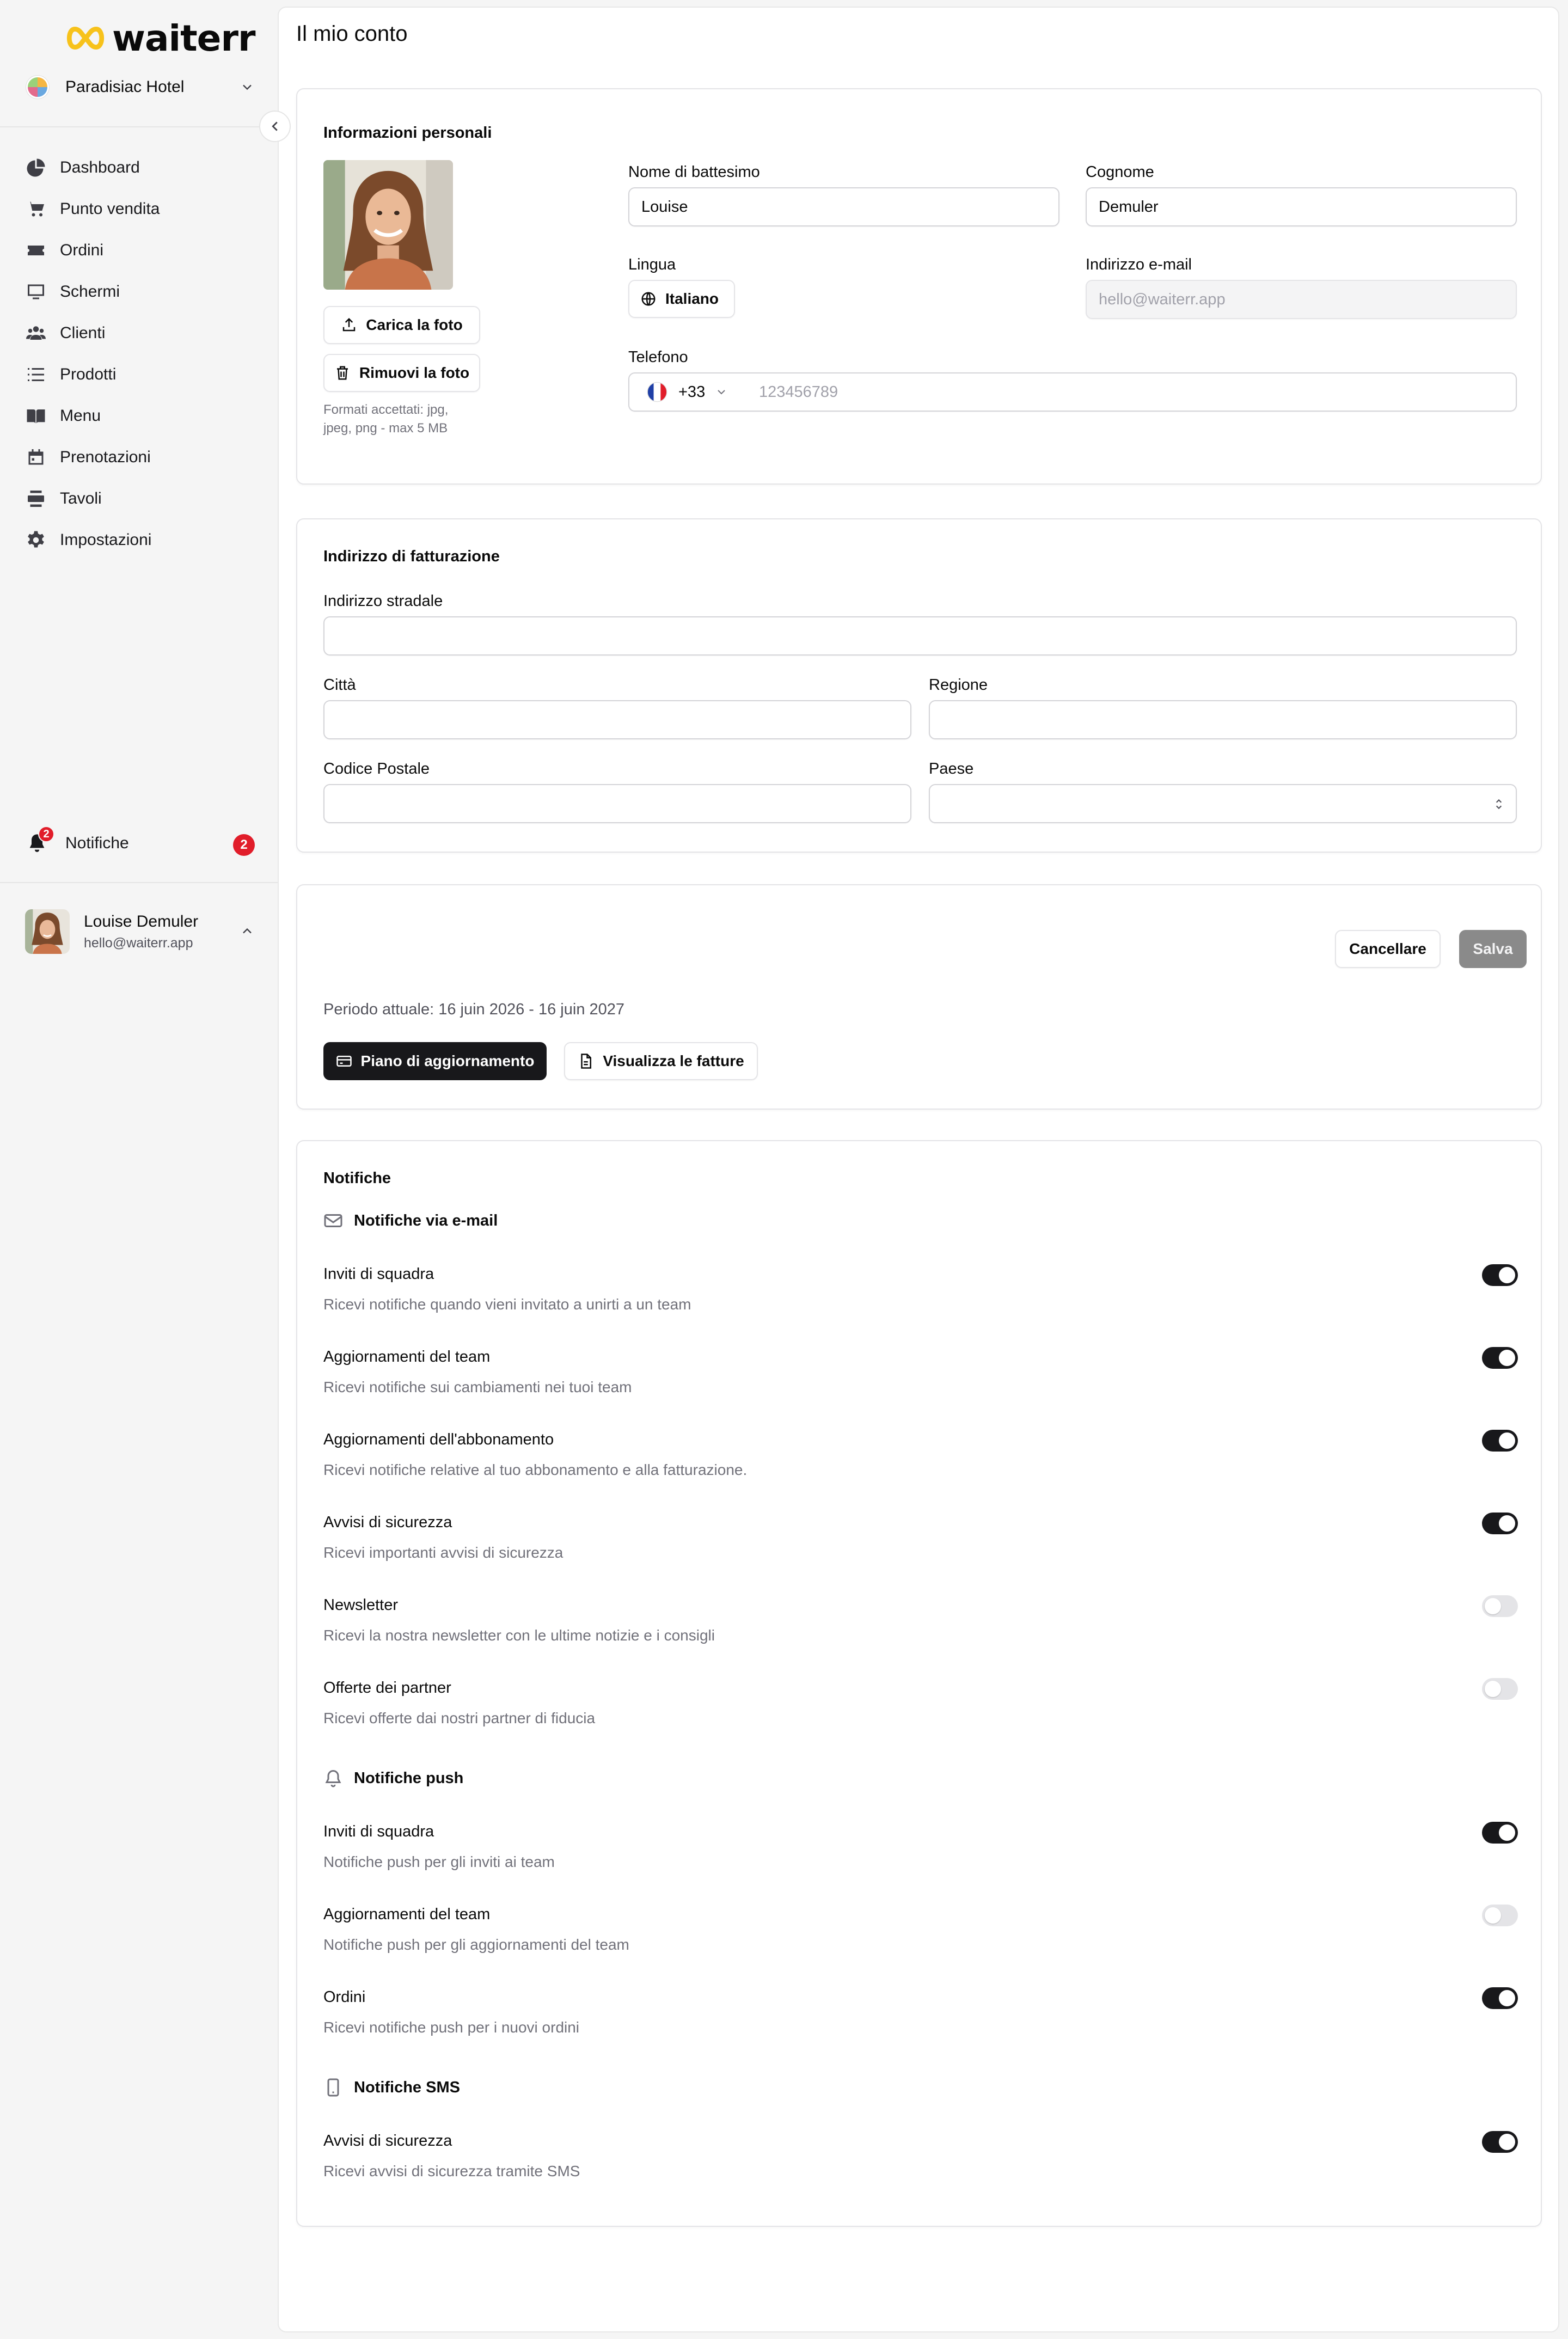 Image resolution: width=1568 pixels, height=2339 pixels. Describe the element at coordinates (652, 264) in the screenshot. I see `language-label: Lingua` at that location.